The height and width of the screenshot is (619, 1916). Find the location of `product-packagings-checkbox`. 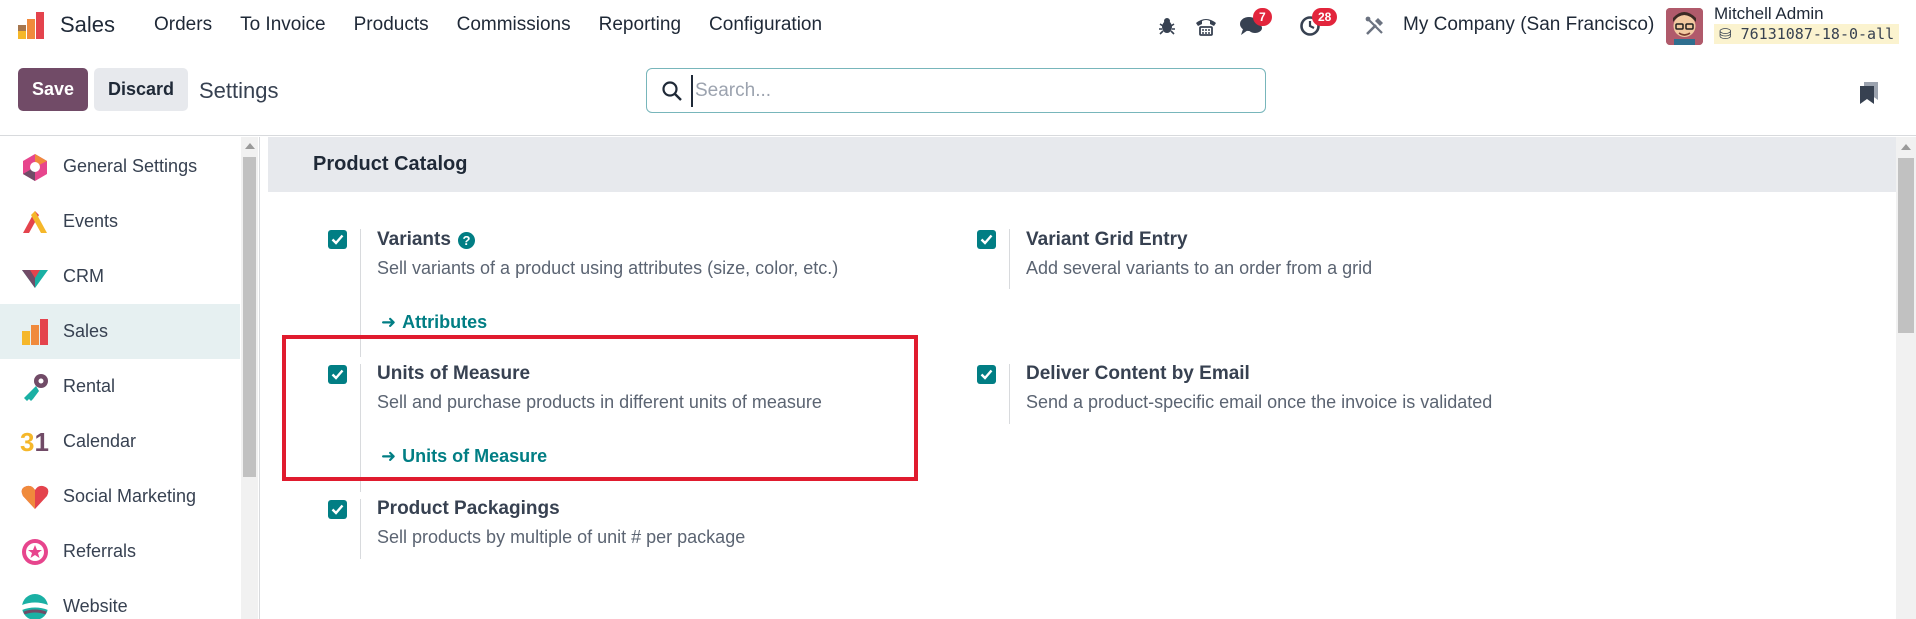

product-packagings-checkbox is located at coordinates (337, 509).